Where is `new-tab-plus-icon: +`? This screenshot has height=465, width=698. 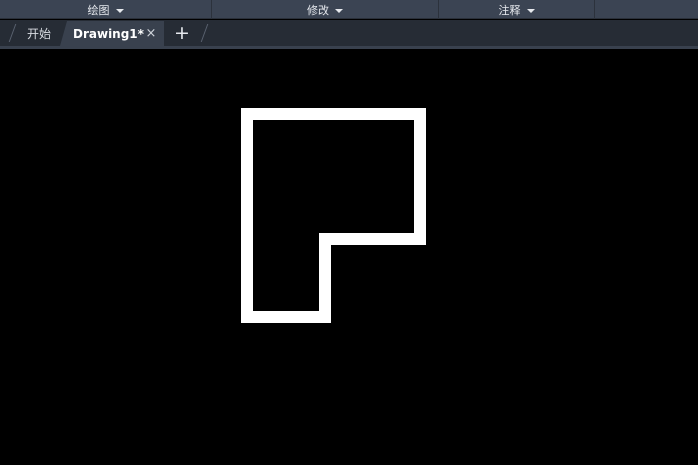 new-tab-plus-icon: + is located at coordinates (182, 33).